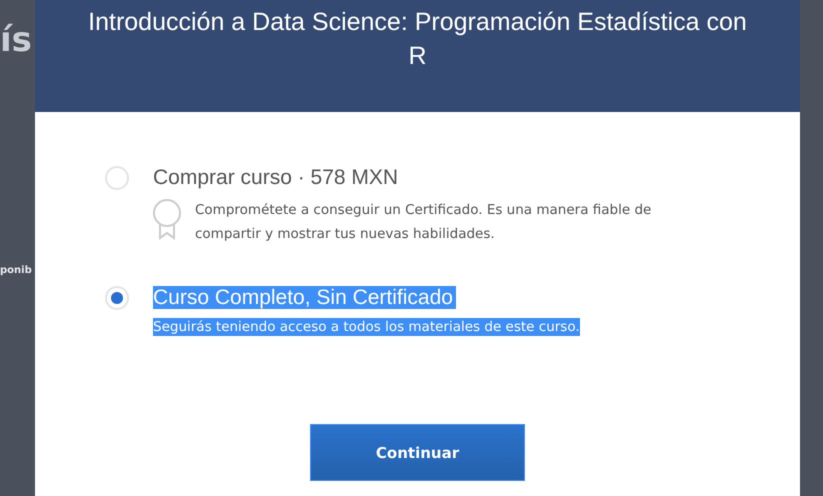  What do you see at coordinates (16, 40) in the screenshot?
I see `background-heading: ís` at bounding box center [16, 40].